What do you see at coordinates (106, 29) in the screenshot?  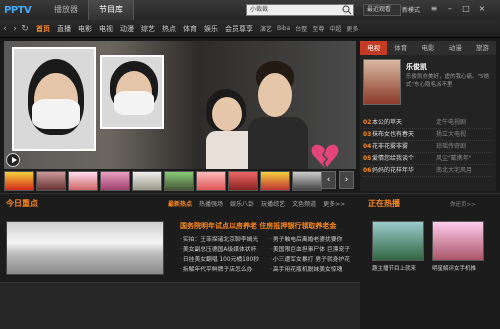 I see `nav-tv: 电视` at bounding box center [106, 29].